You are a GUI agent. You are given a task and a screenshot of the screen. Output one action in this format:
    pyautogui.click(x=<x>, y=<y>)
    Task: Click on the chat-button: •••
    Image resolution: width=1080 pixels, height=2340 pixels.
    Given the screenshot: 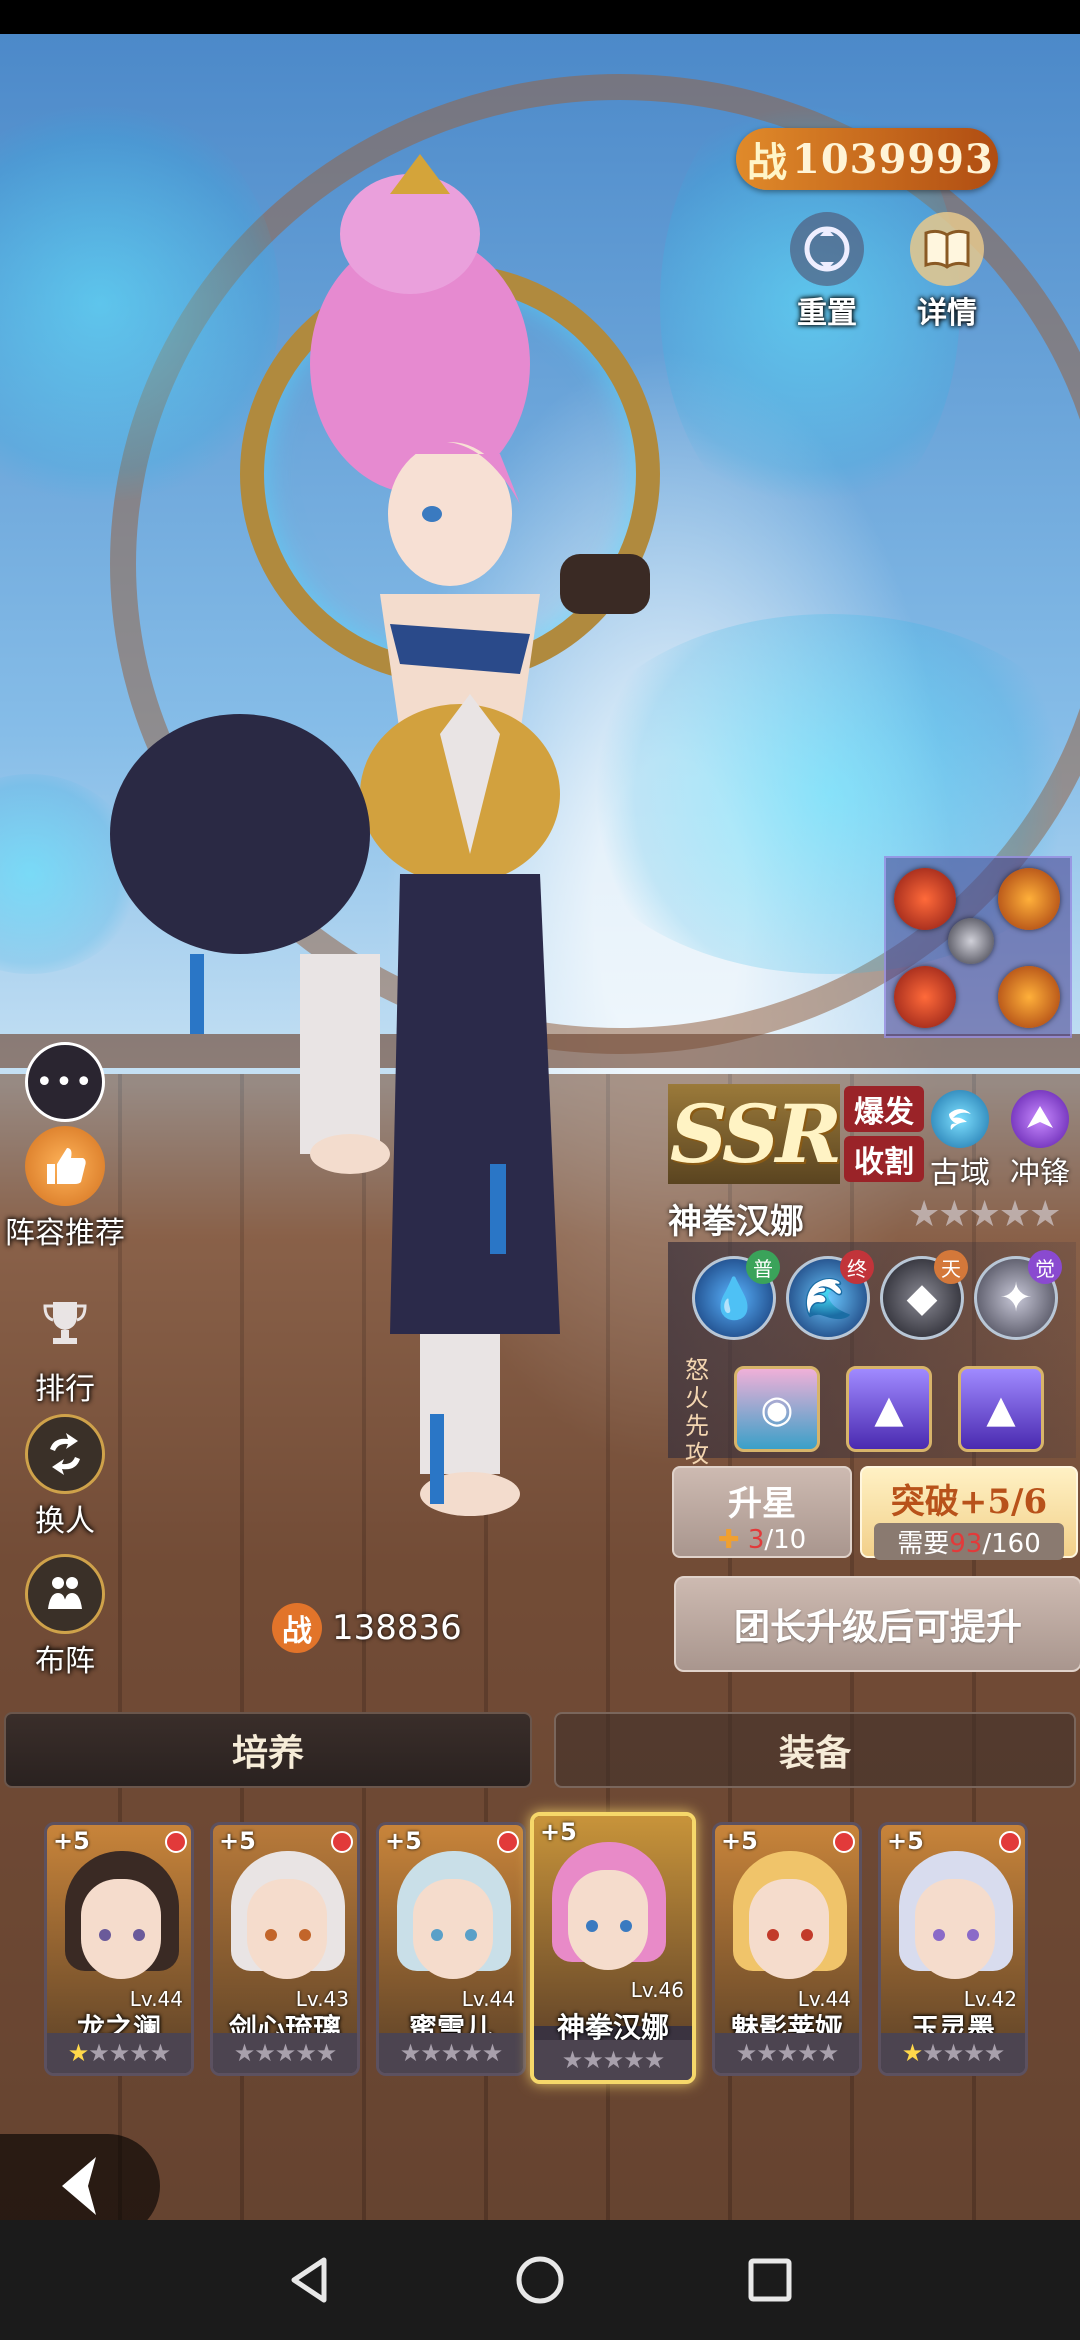 What is the action you would take?
    pyautogui.click(x=65, y=1082)
    